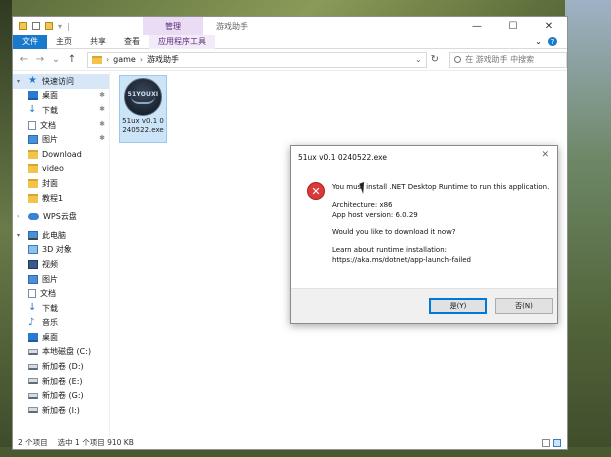 This screenshot has width=611, height=457. What do you see at coordinates (33, 395) in the screenshot?
I see `drive-icon` at bounding box center [33, 395].